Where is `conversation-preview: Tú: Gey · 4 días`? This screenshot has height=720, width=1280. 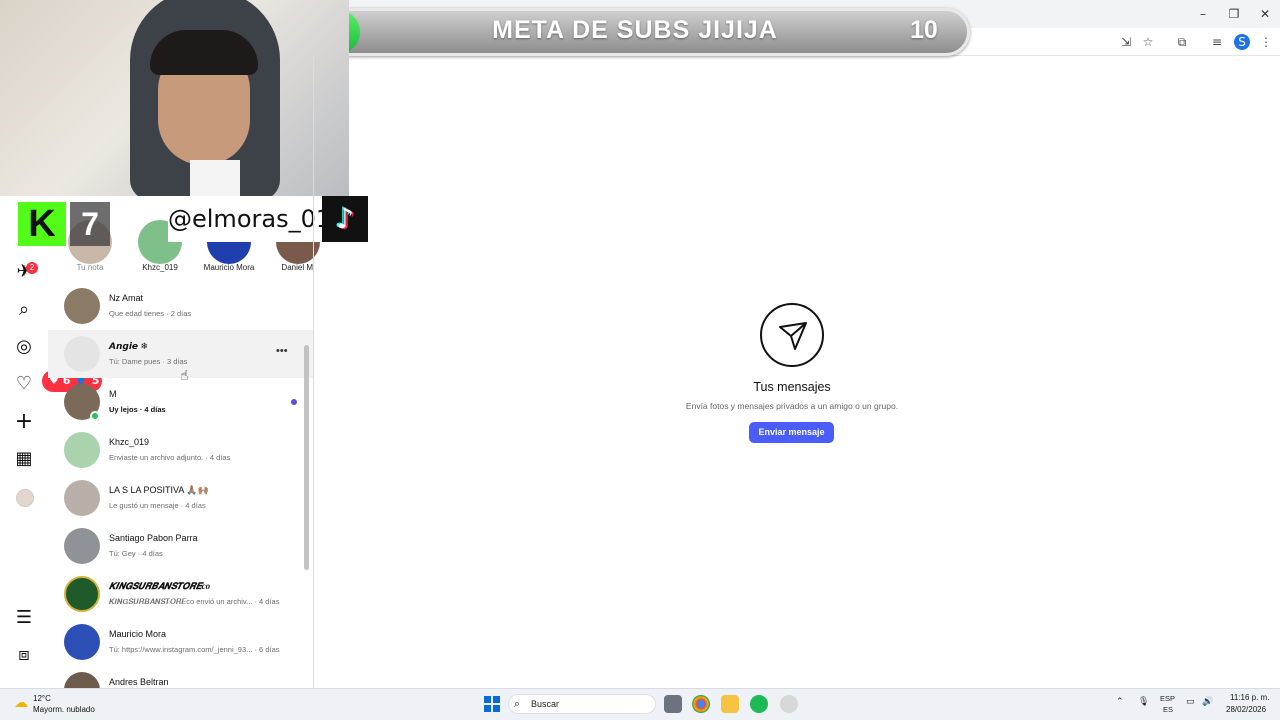 conversation-preview: Tú: Gey · 4 días is located at coordinates (136, 553).